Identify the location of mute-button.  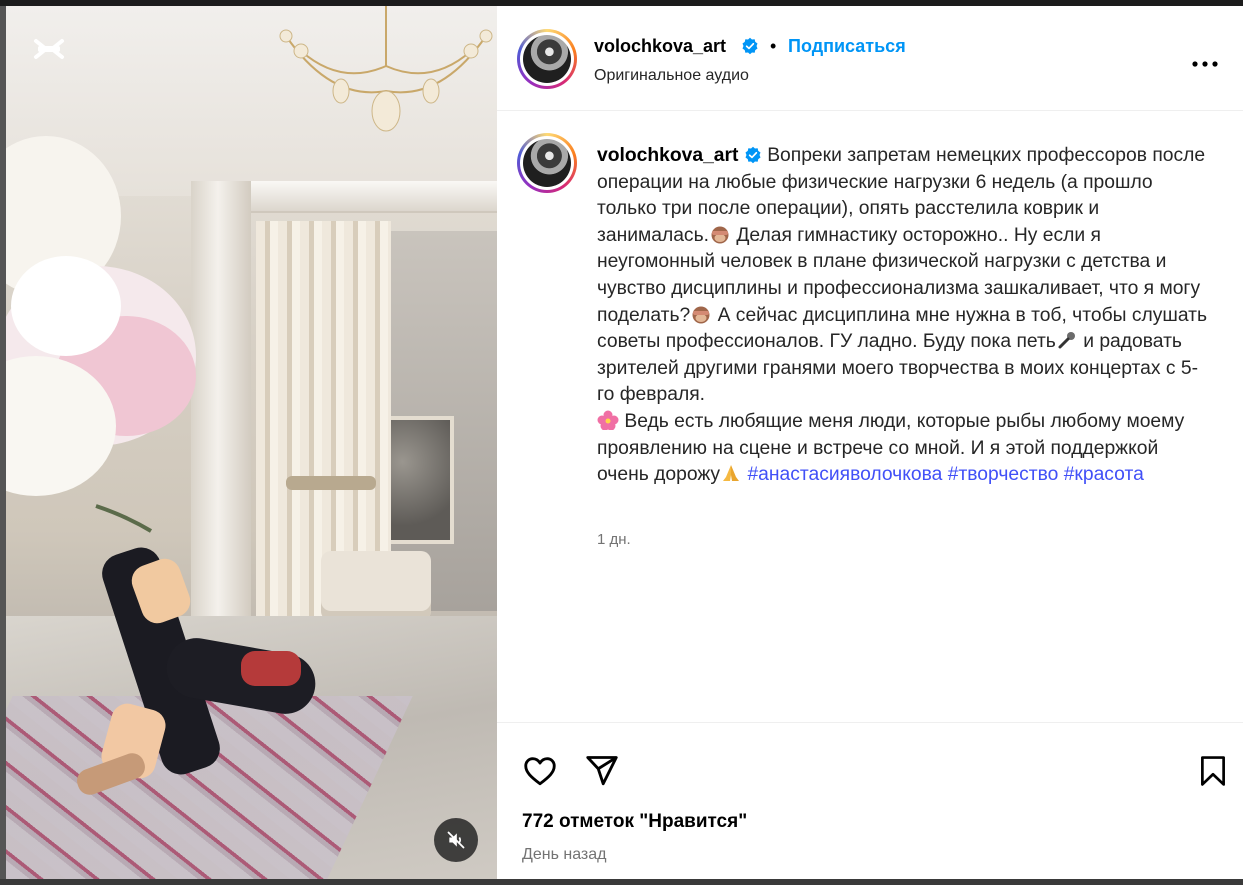
(456, 840).